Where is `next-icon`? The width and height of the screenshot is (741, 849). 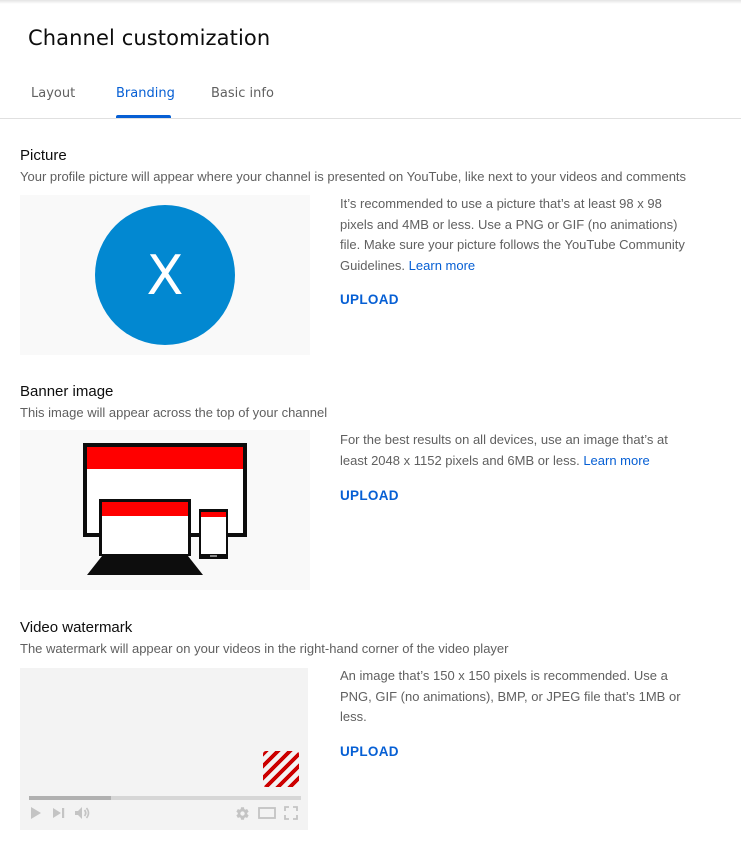
next-icon is located at coordinates (59, 813).